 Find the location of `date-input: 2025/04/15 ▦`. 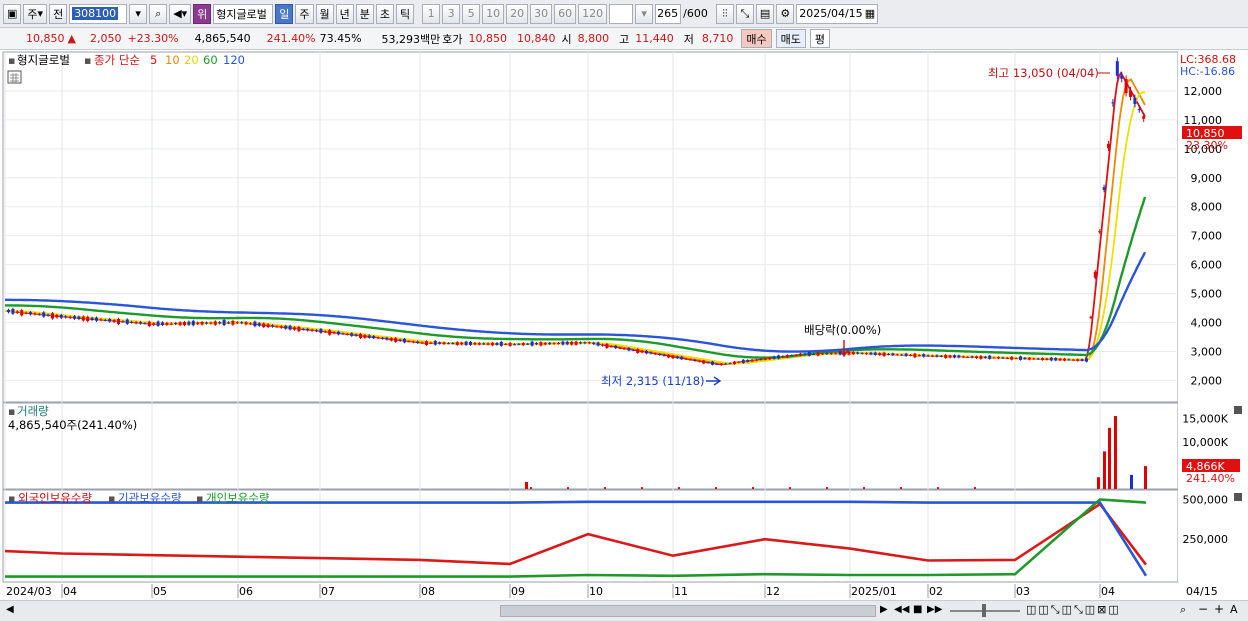

date-input: 2025/04/15 ▦ is located at coordinates (837, 13).